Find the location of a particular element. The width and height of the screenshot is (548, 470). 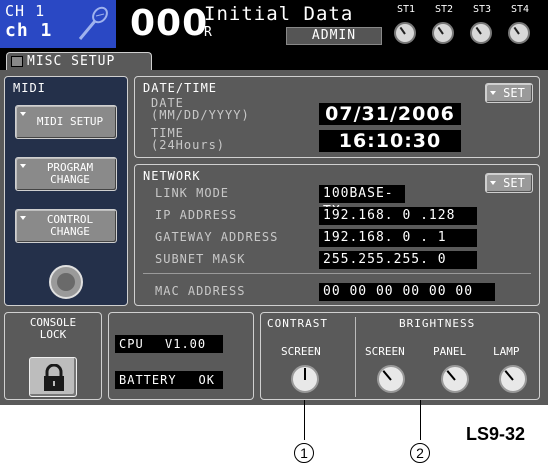

network-divider is located at coordinates (337, 273).